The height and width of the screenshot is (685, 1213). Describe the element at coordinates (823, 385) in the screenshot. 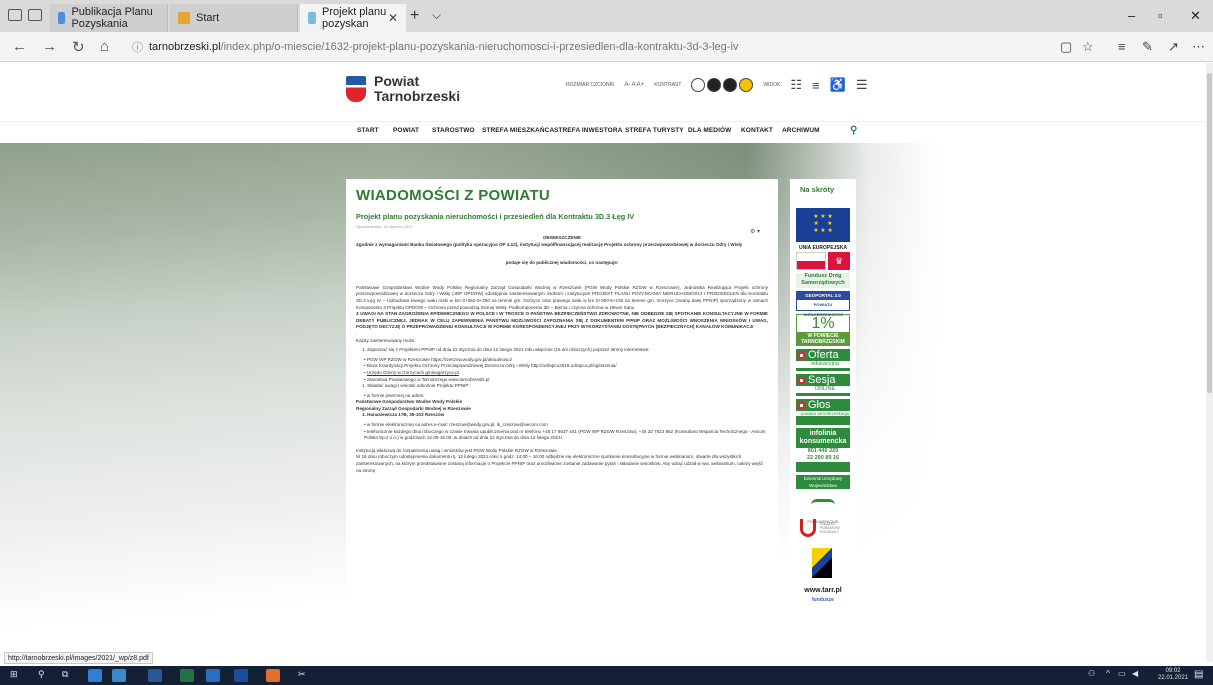

I see `sesja-online-banner: Sesja ONLINE` at that location.